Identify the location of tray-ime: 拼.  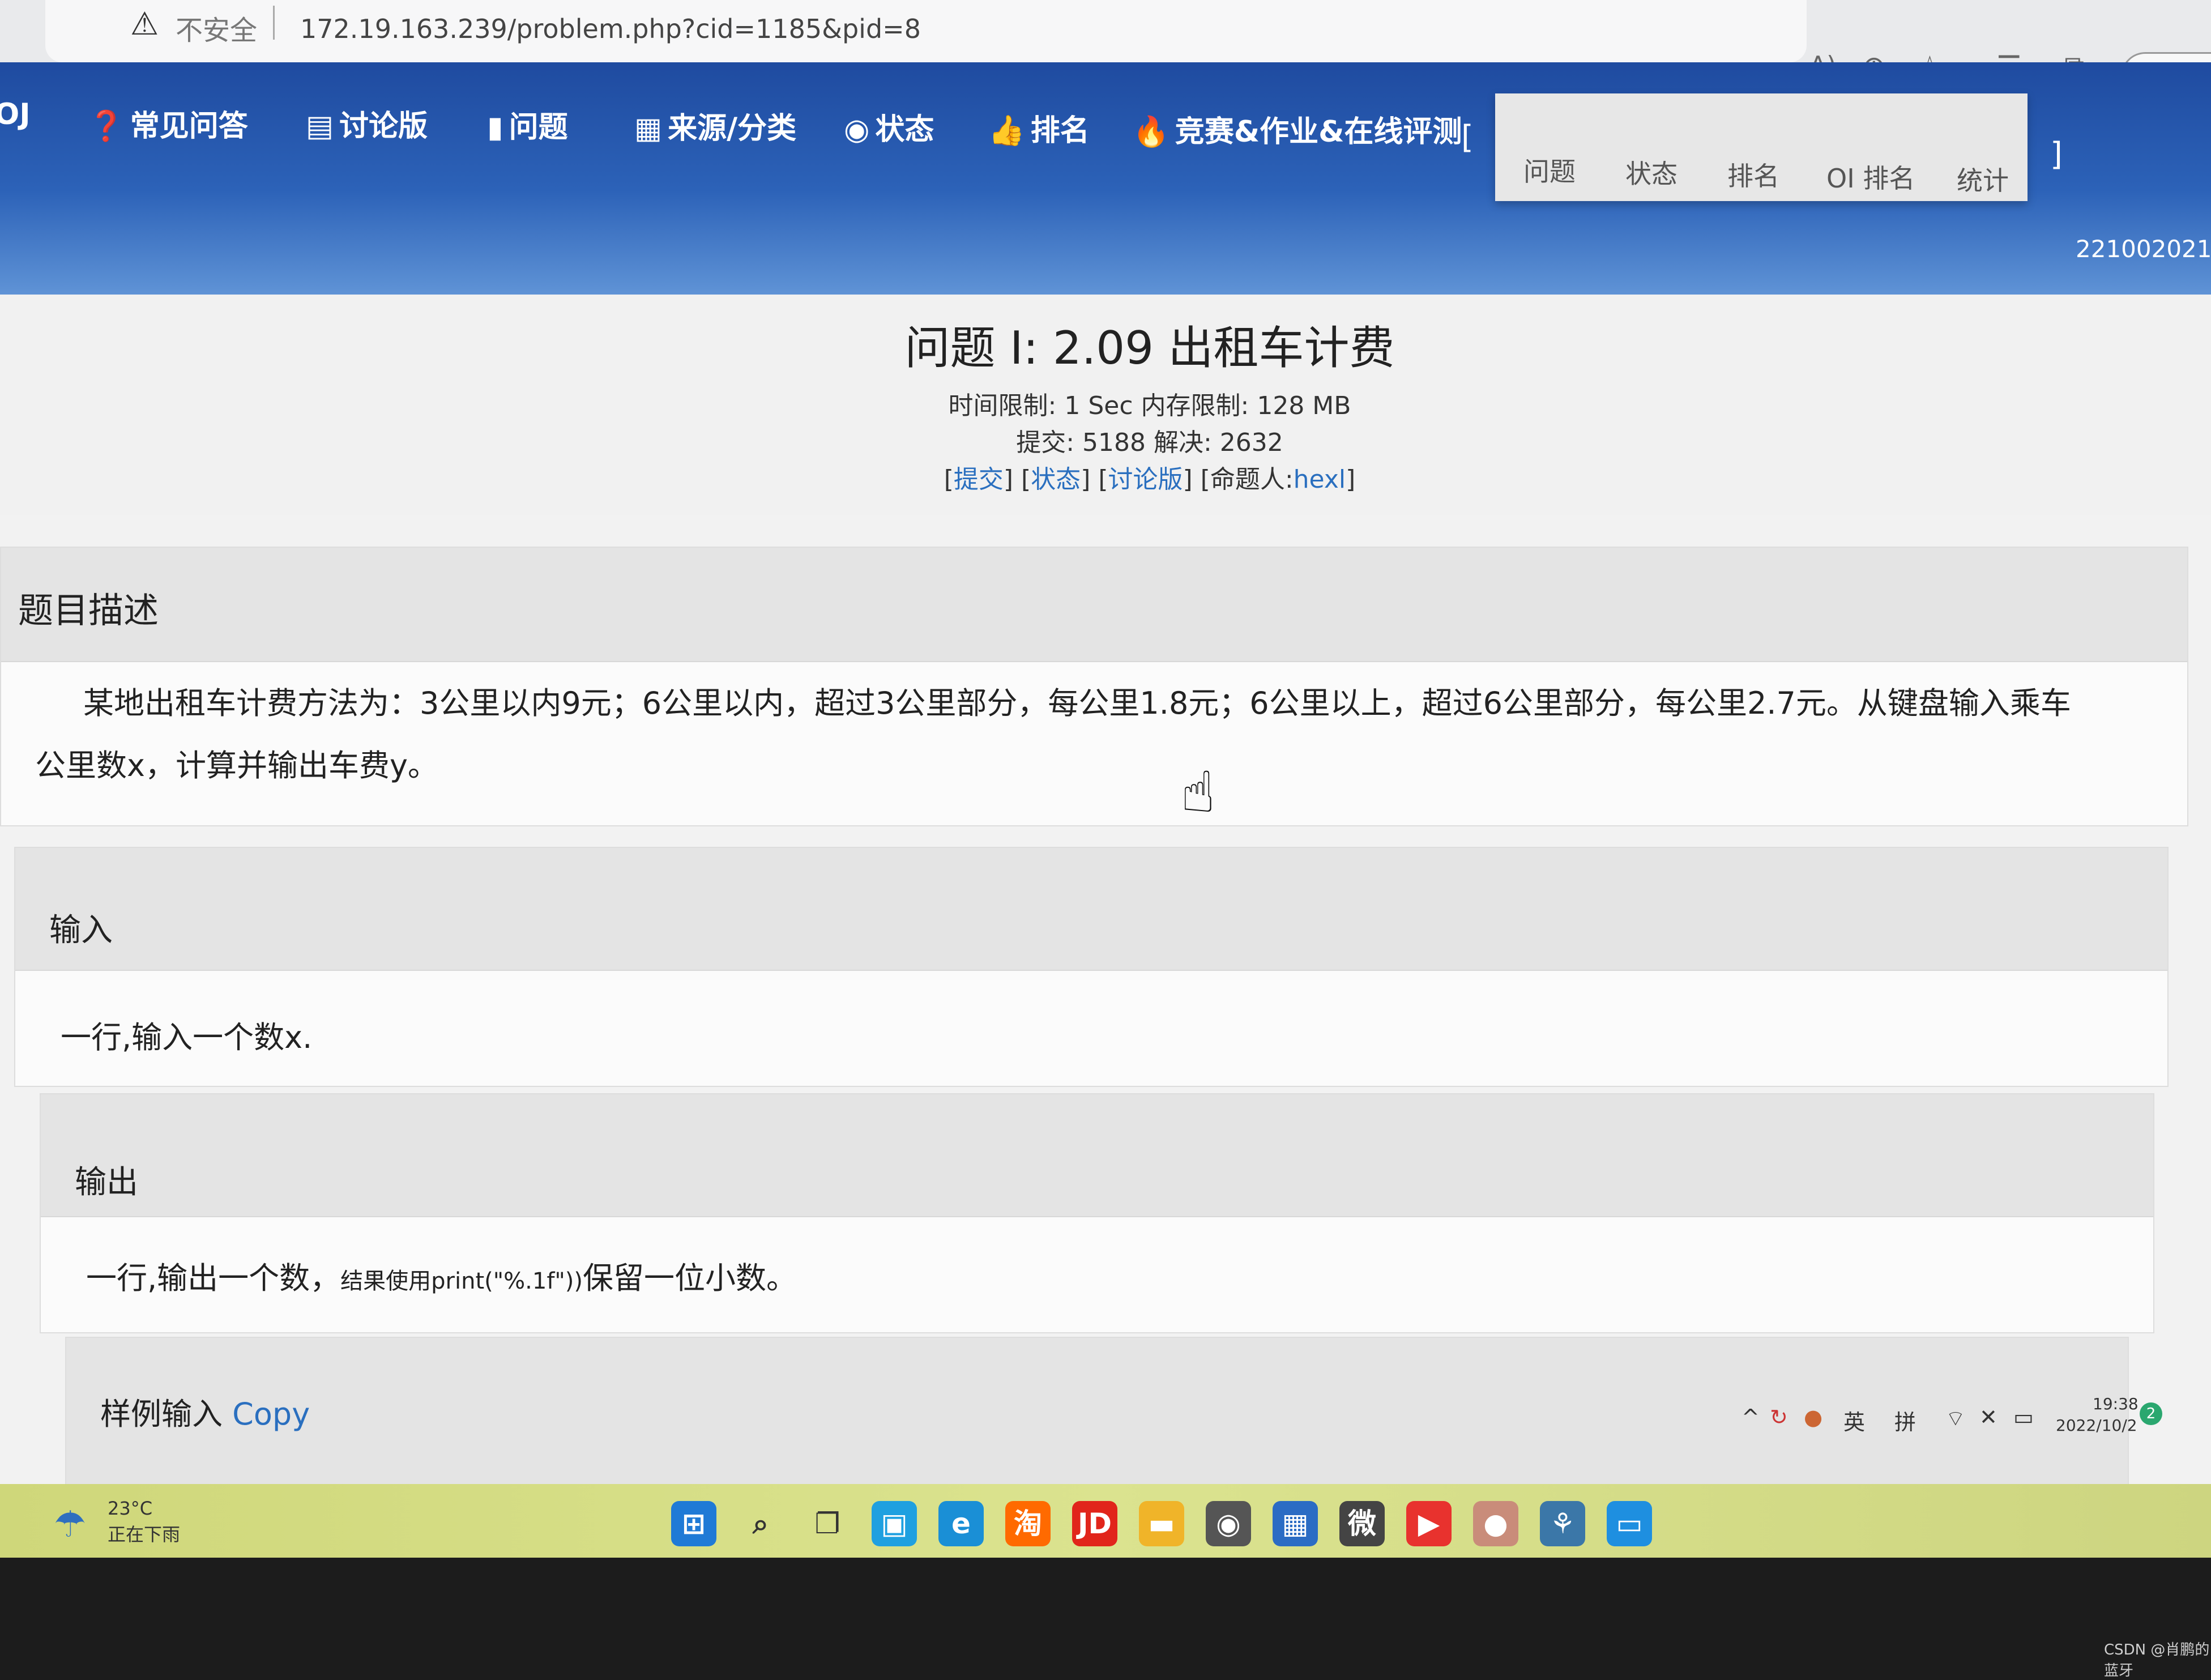
(1905, 1420).